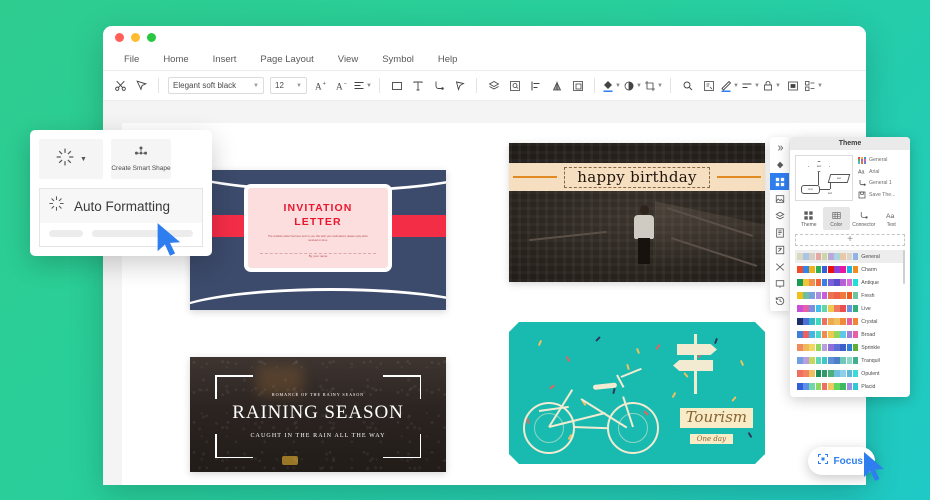 Image resolution: width=930 pixels, height=500 pixels. I want to click on color-theme-name: Crystal, so click(869, 321).